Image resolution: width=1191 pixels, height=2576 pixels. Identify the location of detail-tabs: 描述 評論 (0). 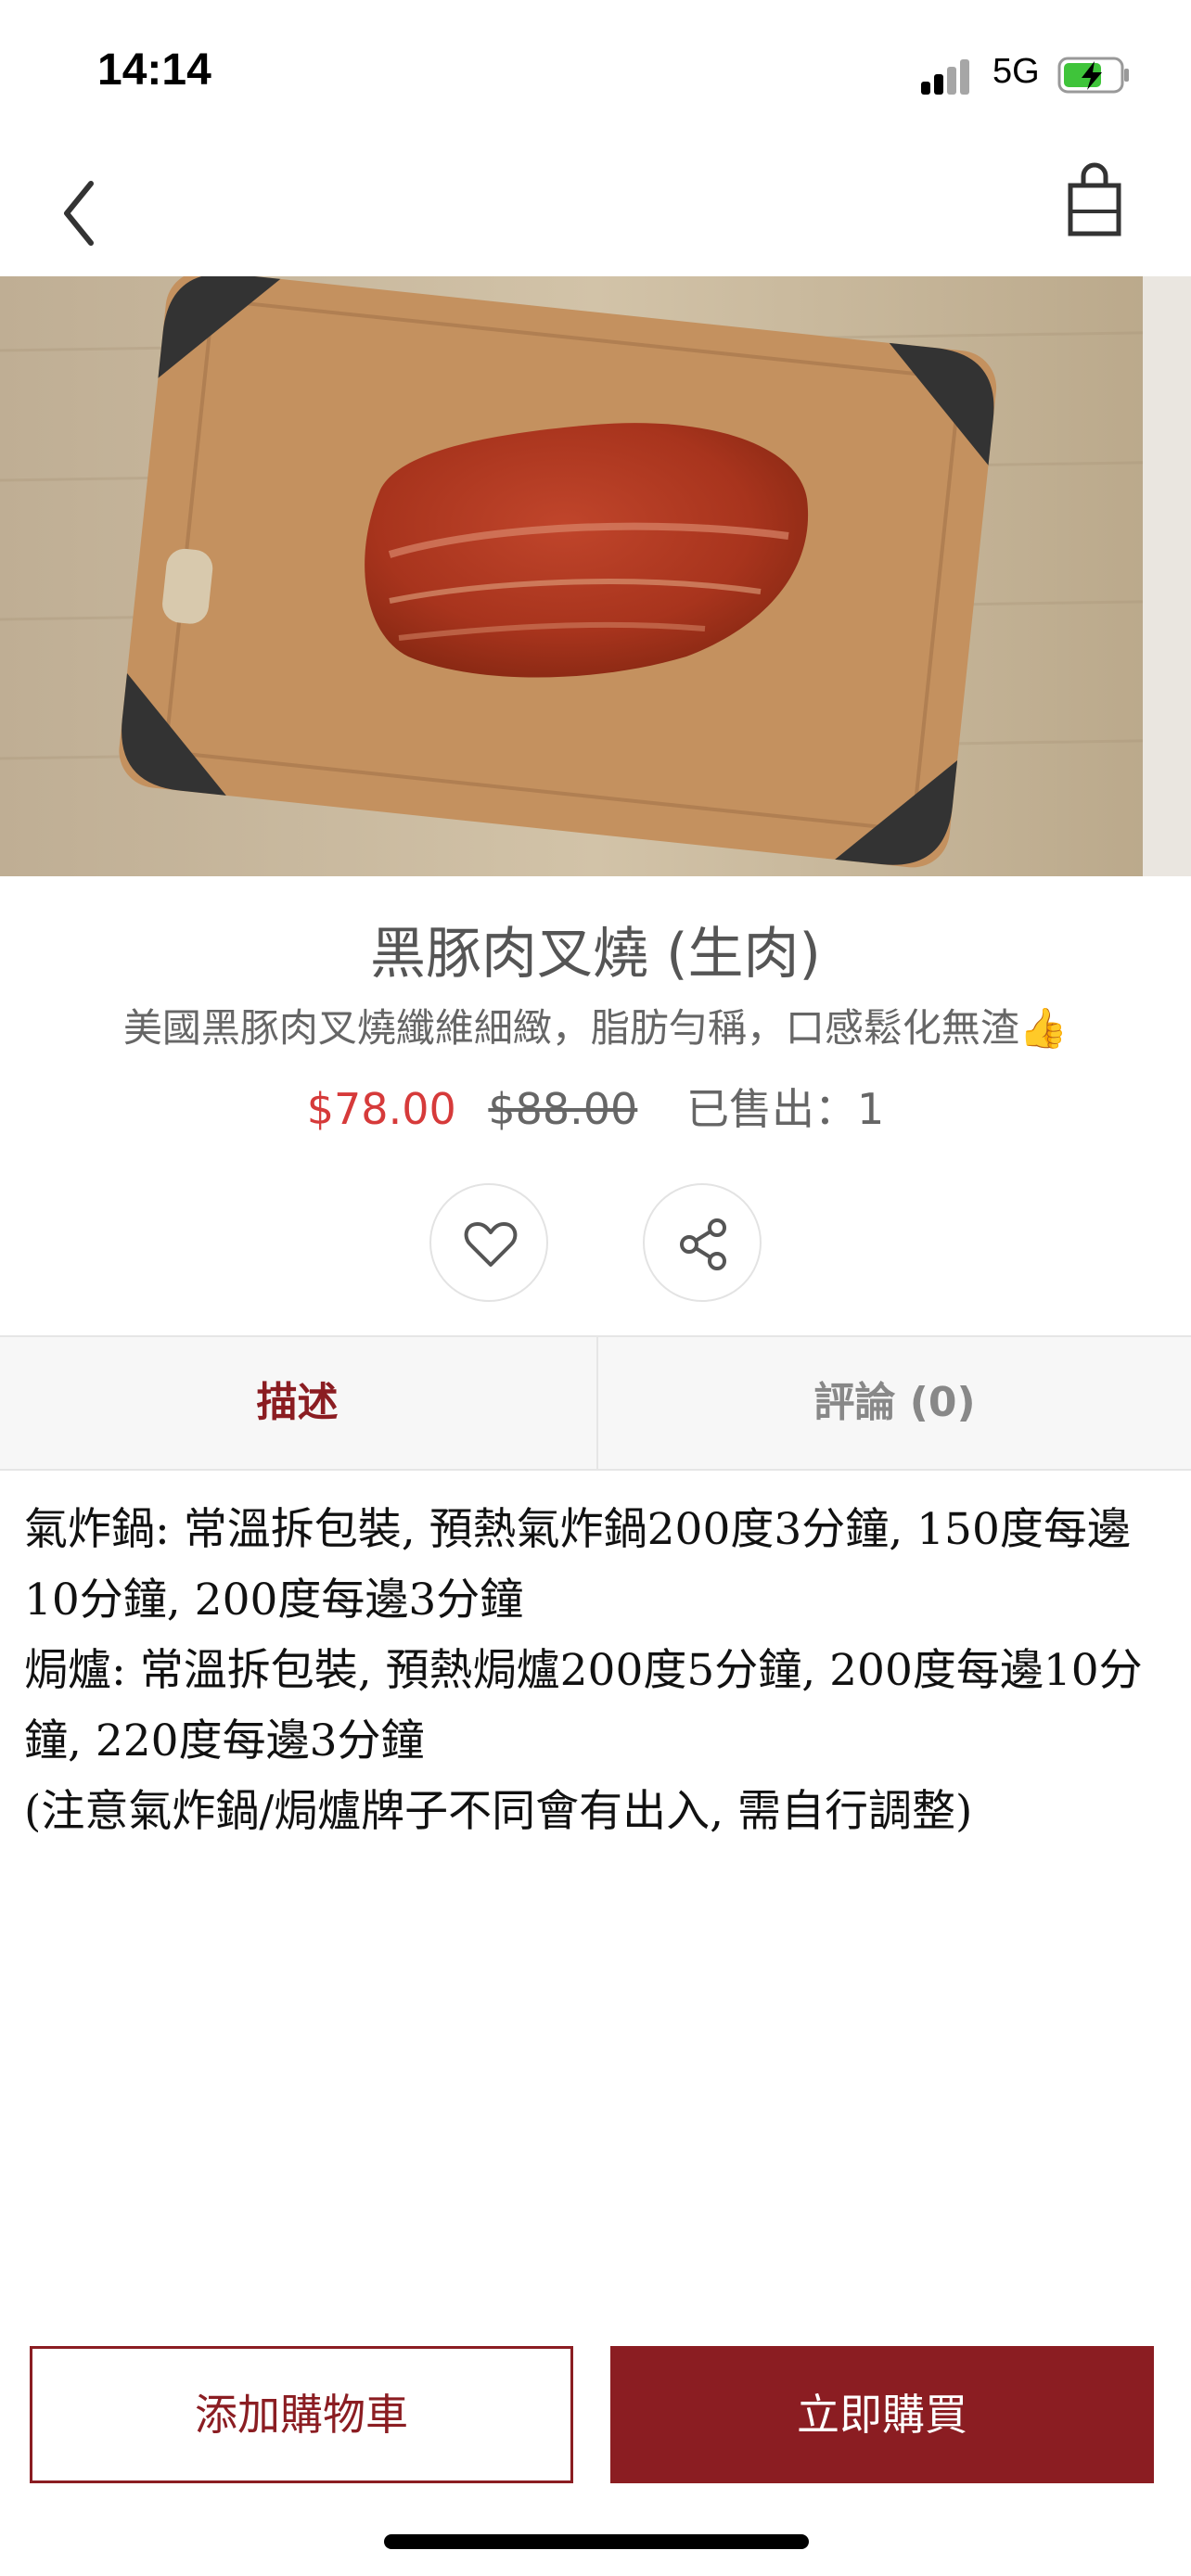
(595, 1403).